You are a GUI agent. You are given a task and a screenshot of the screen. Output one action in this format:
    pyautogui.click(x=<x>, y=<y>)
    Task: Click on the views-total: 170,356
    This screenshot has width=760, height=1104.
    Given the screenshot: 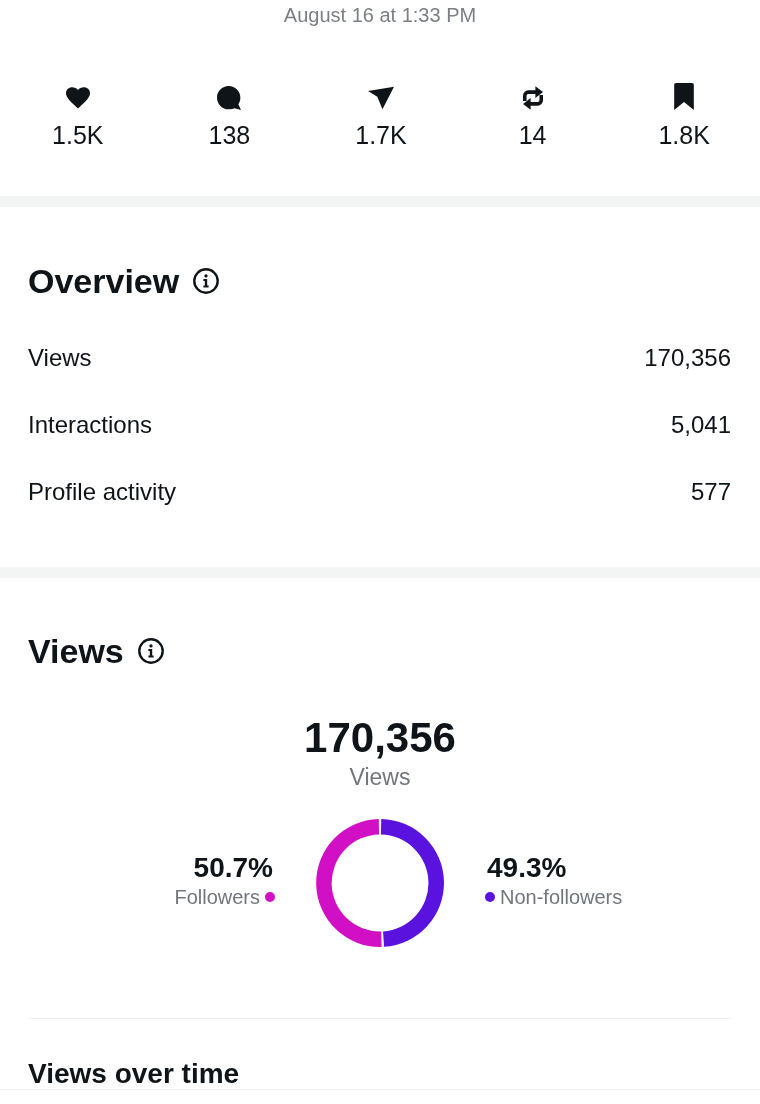 What is the action you would take?
    pyautogui.click(x=380, y=738)
    